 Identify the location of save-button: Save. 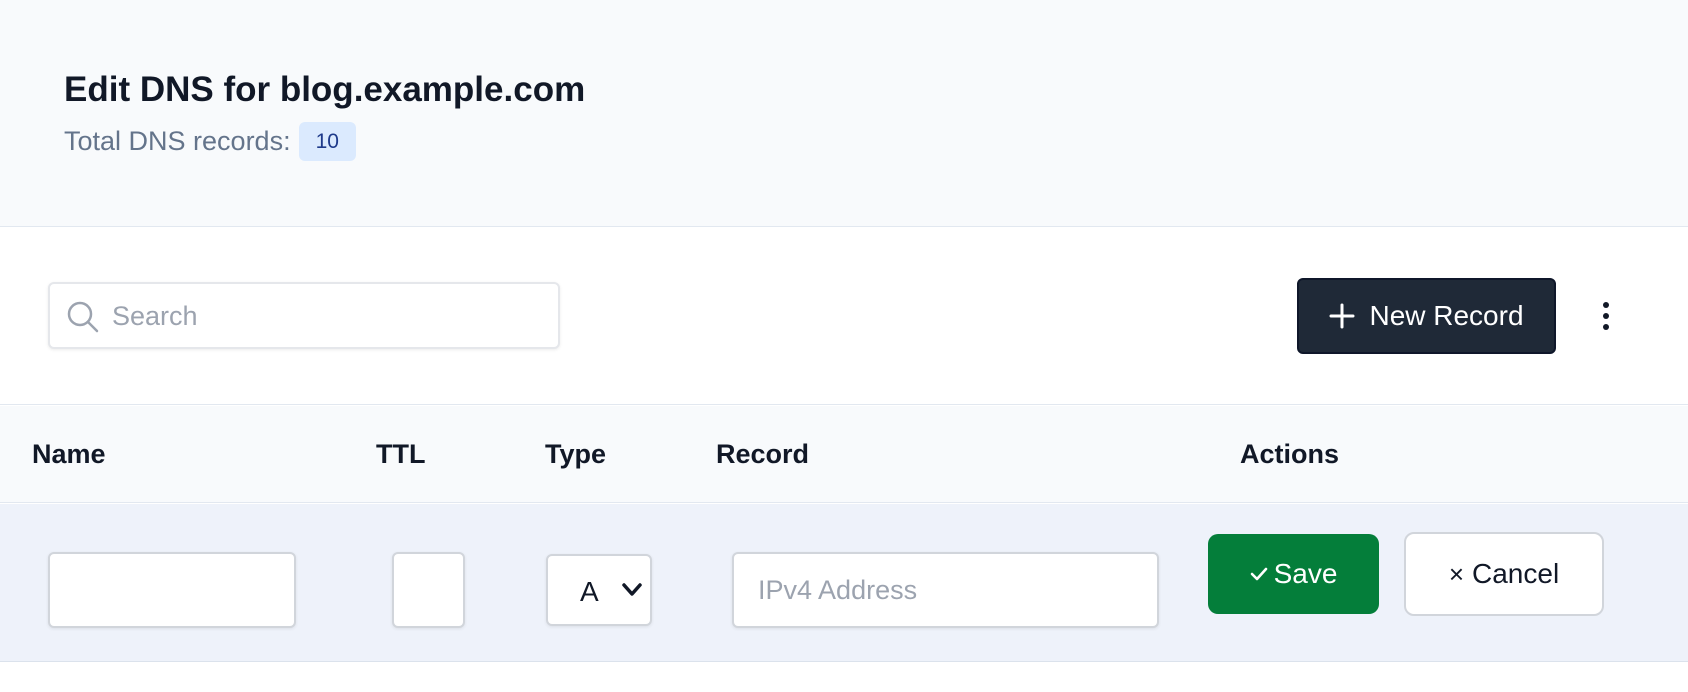
(1293, 574).